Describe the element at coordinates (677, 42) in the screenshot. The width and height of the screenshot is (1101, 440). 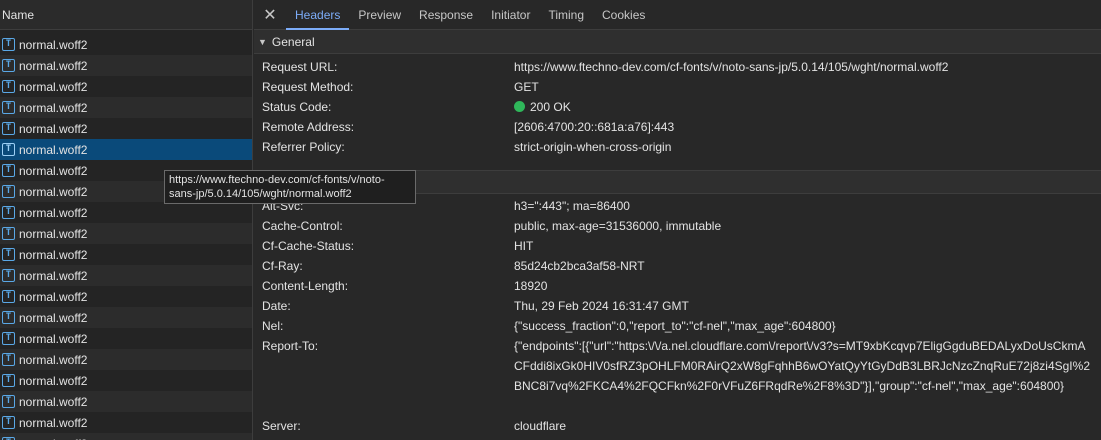
I see `general-section-header: ▼ General` at that location.